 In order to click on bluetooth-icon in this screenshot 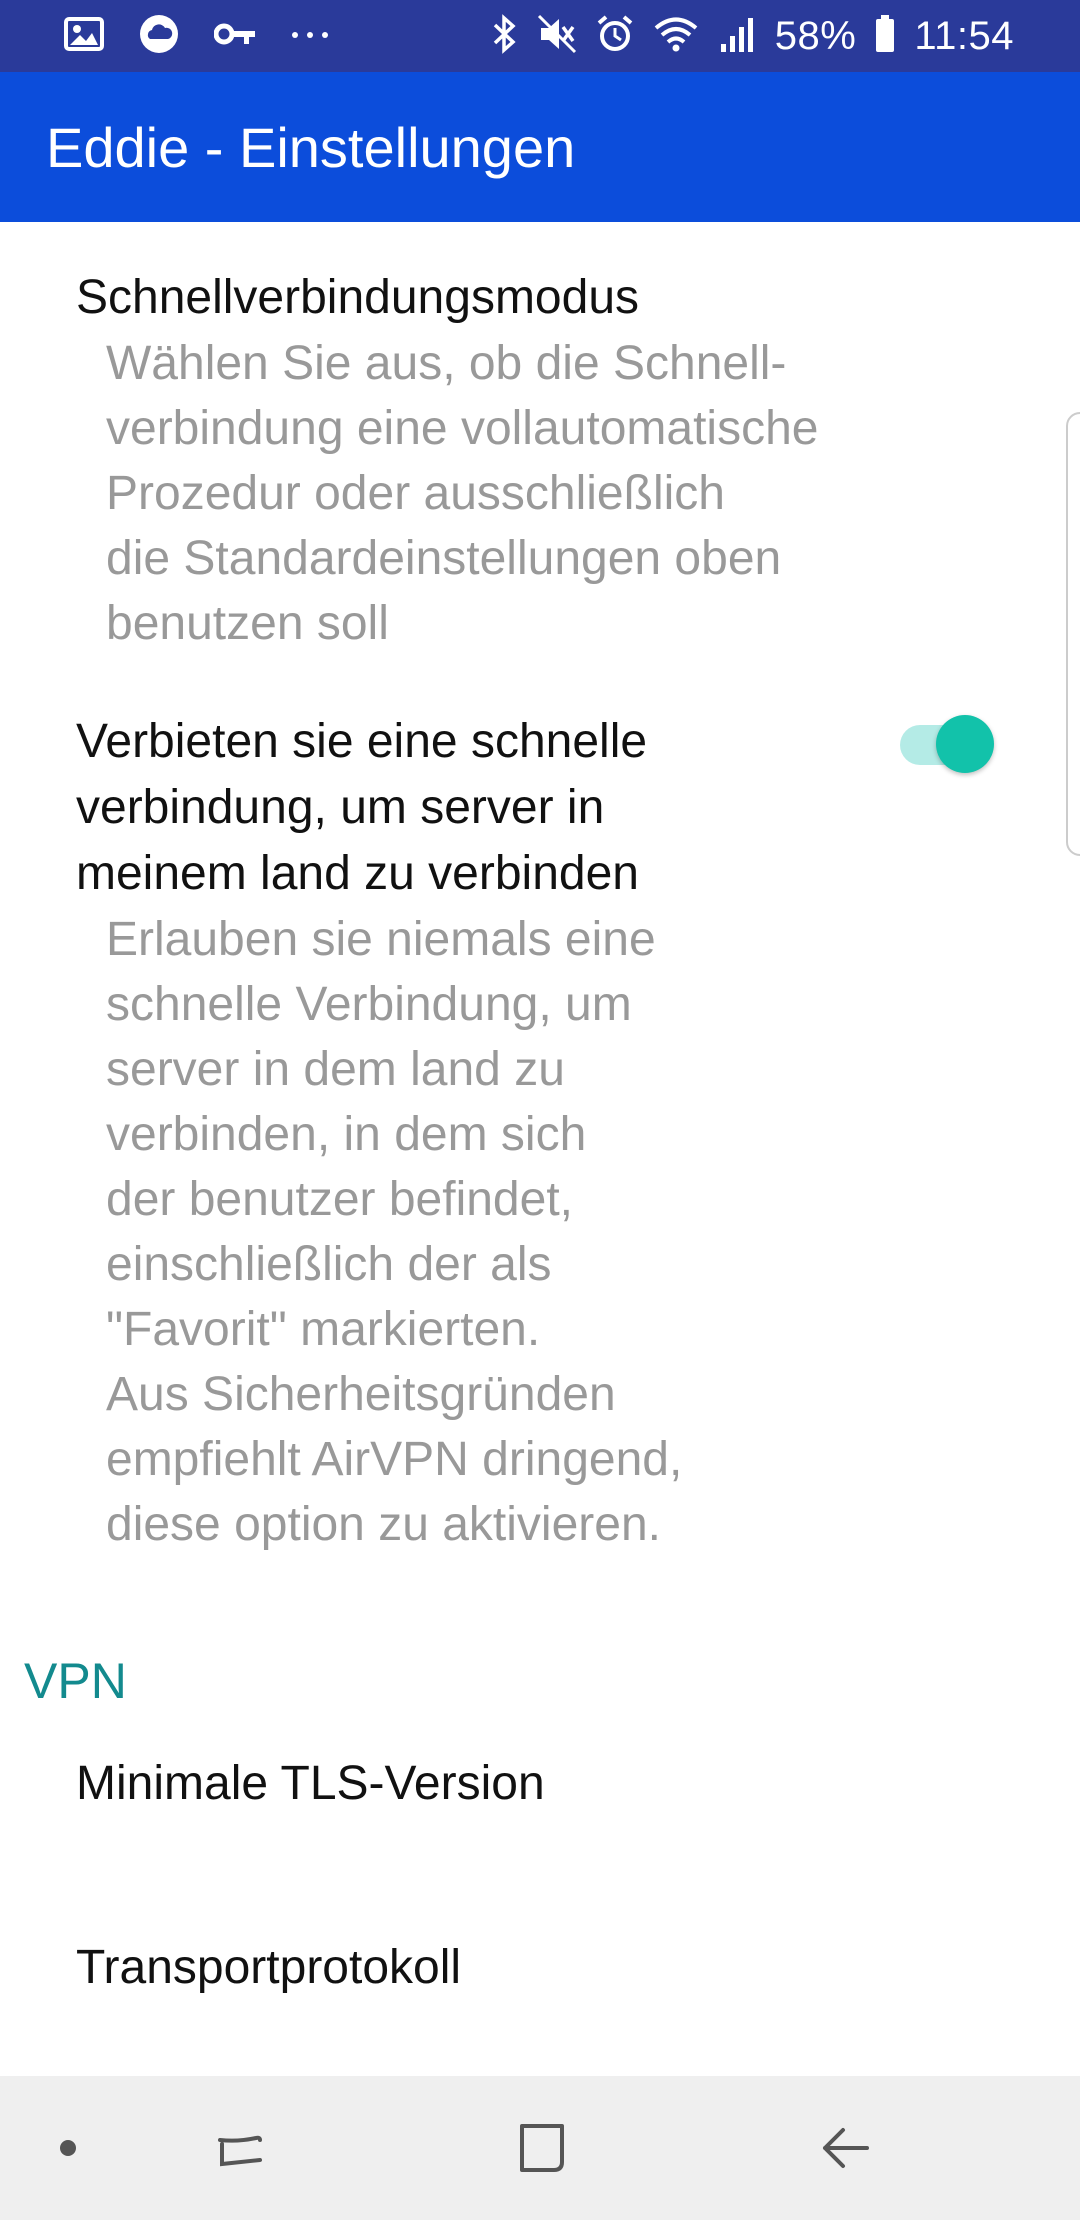, I will do `click(504, 36)`.